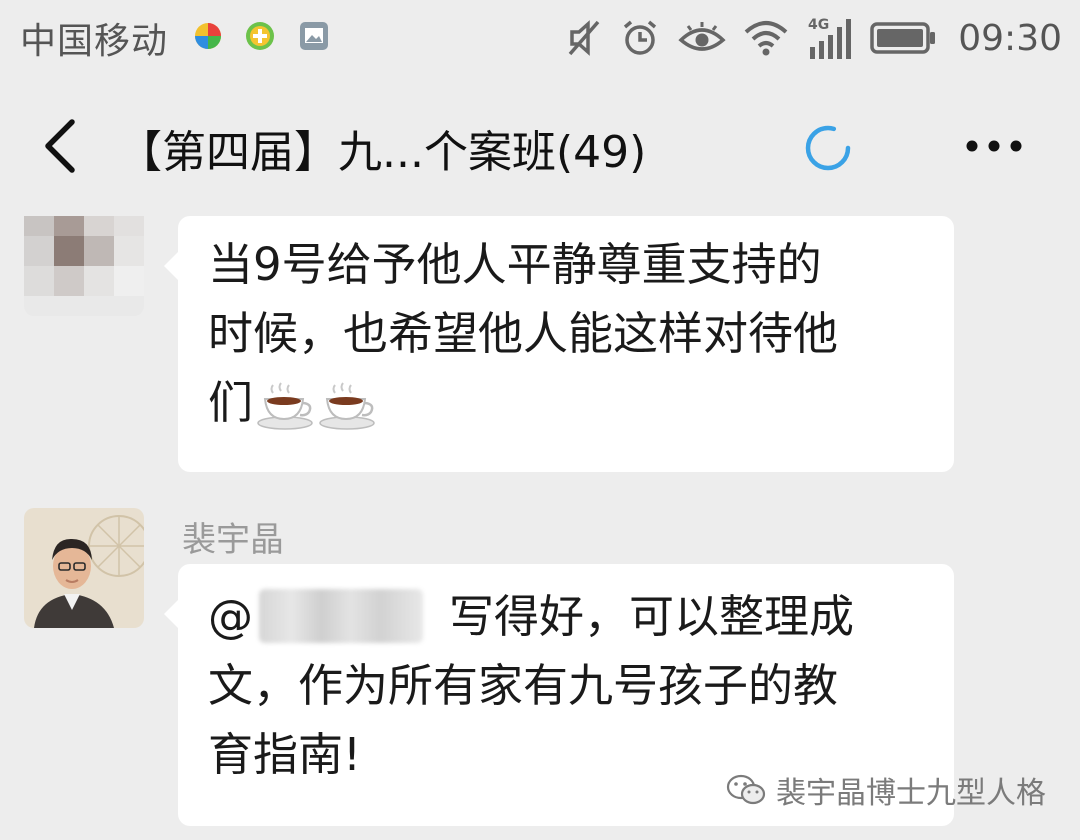 The height and width of the screenshot is (840, 1080). I want to click on loading-spinner-icon, so click(828, 148).